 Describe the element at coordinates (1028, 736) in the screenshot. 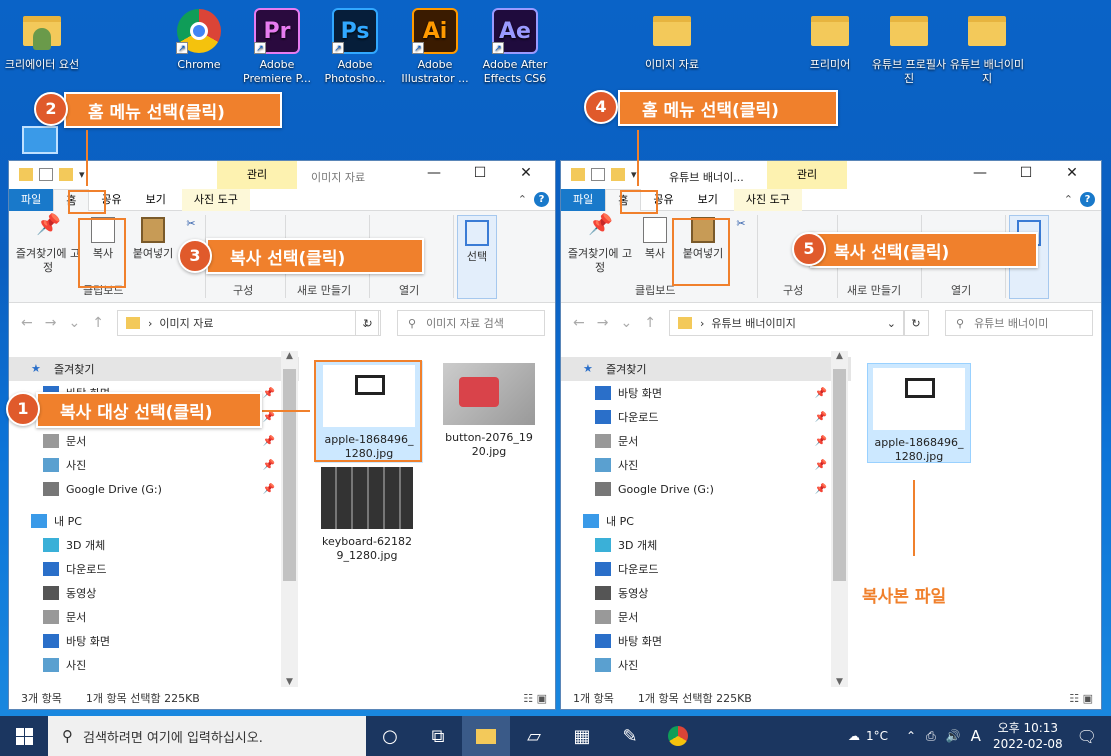

I see `clock: 오후 10:13 2022-02-08` at that location.